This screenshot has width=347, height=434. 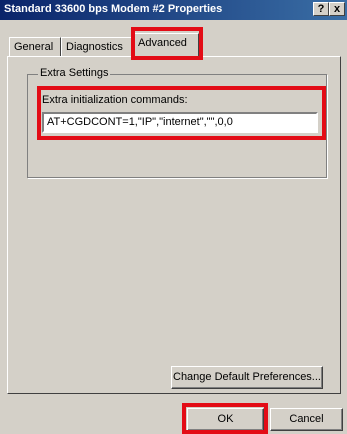 What do you see at coordinates (337, 9) in the screenshot?
I see `close-button: x` at bounding box center [337, 9].